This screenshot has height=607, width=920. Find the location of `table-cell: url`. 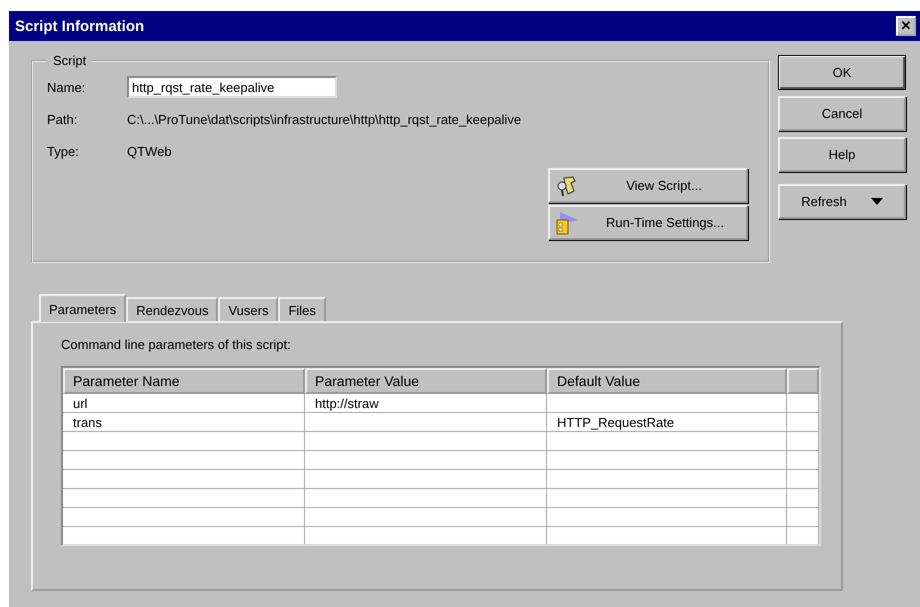

table-cell: url is located at coordinates (184, 403).